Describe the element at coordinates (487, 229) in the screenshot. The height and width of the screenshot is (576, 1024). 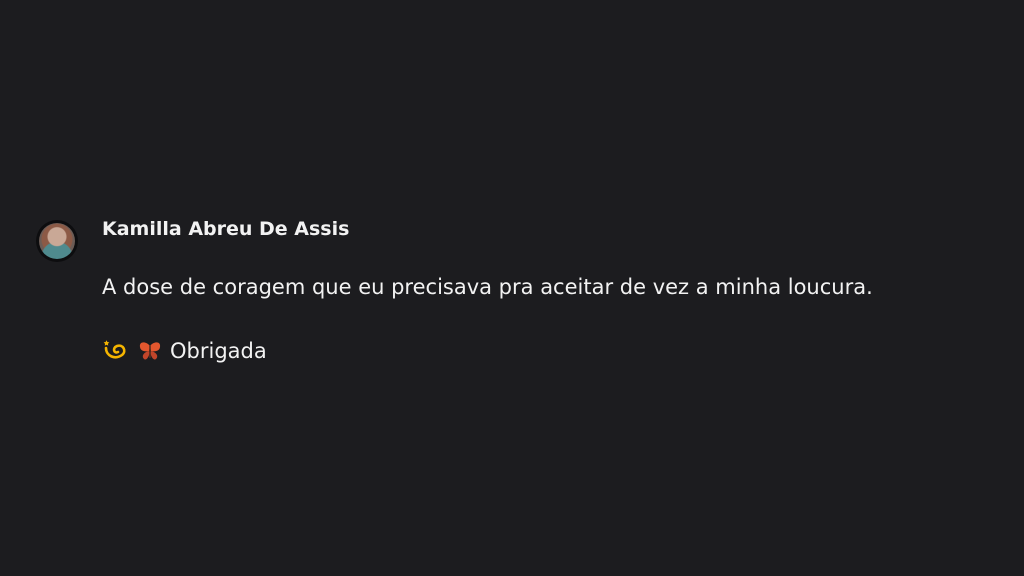
I see `comment-author: Kamilla Abreu De Assis` at that location.